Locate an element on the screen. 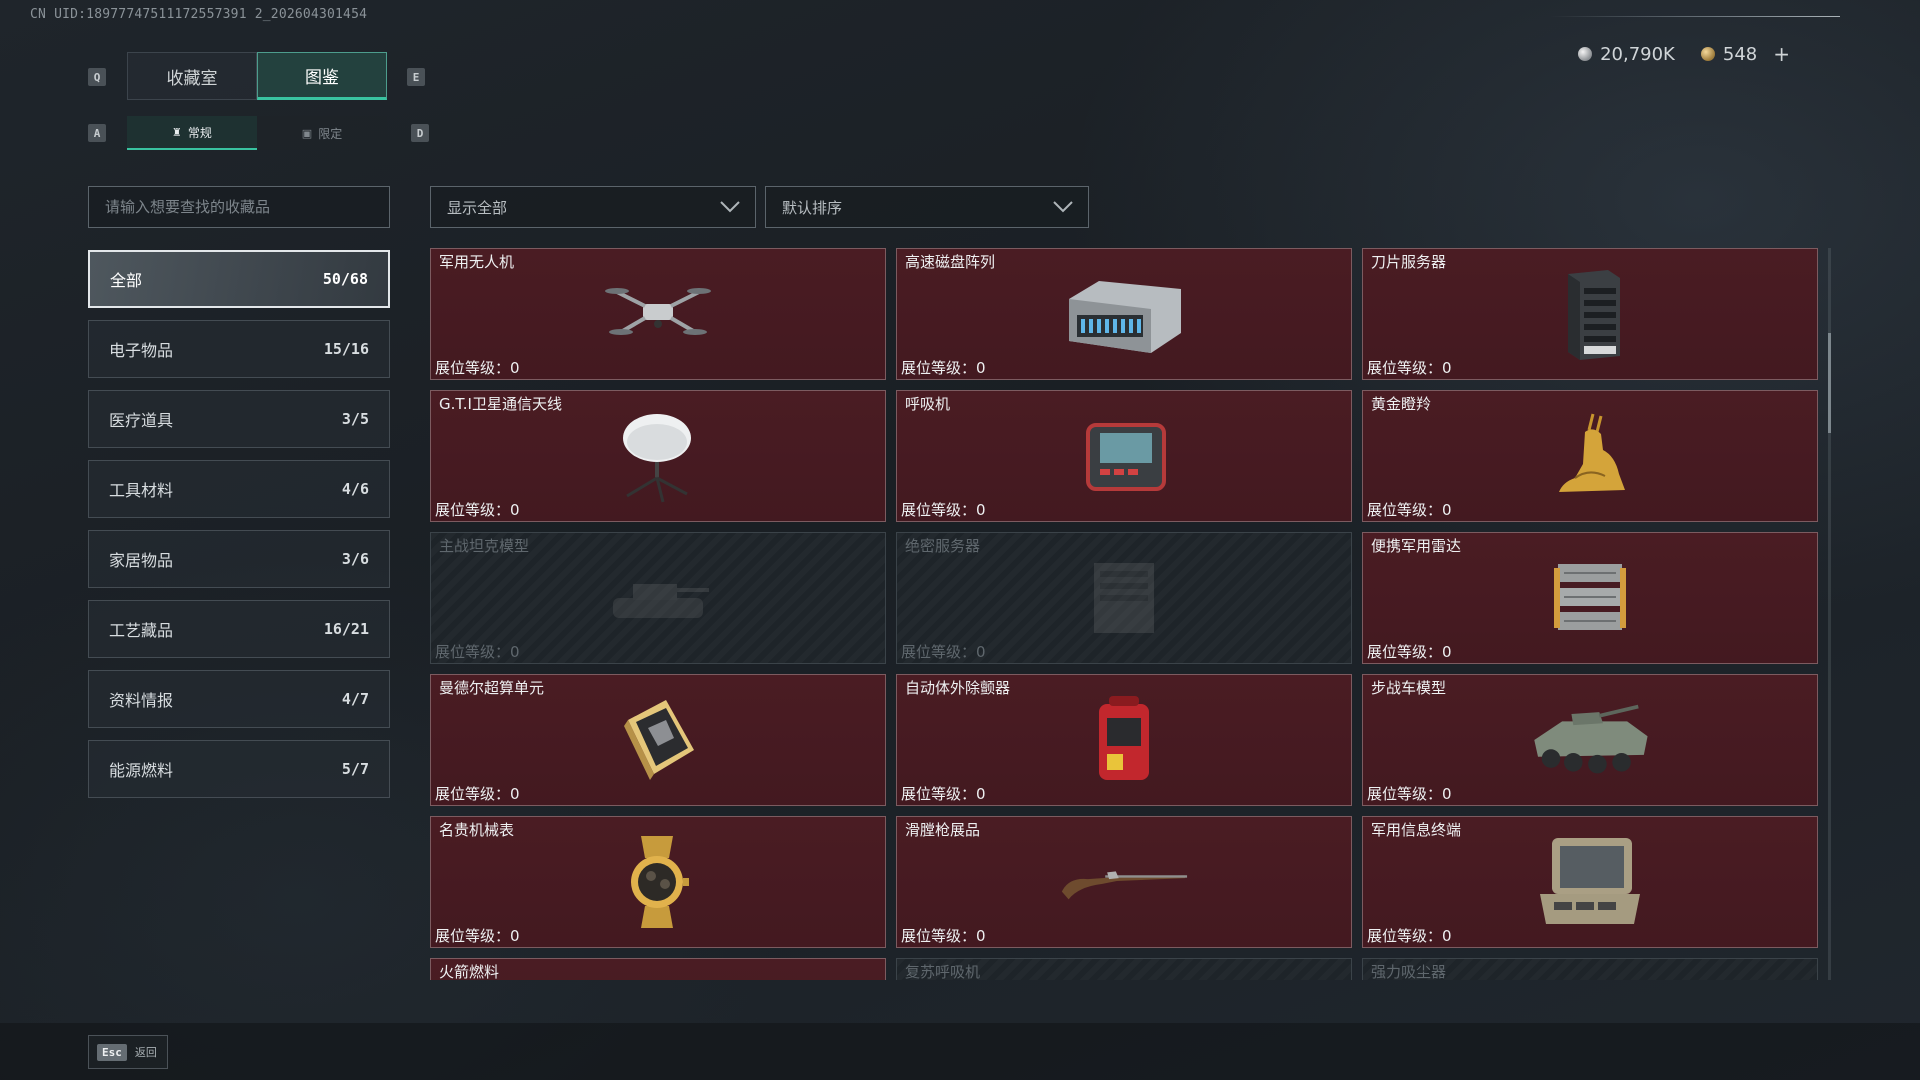  category-medical: 医疗道具 3/5 is located at coordinates (239, 419).